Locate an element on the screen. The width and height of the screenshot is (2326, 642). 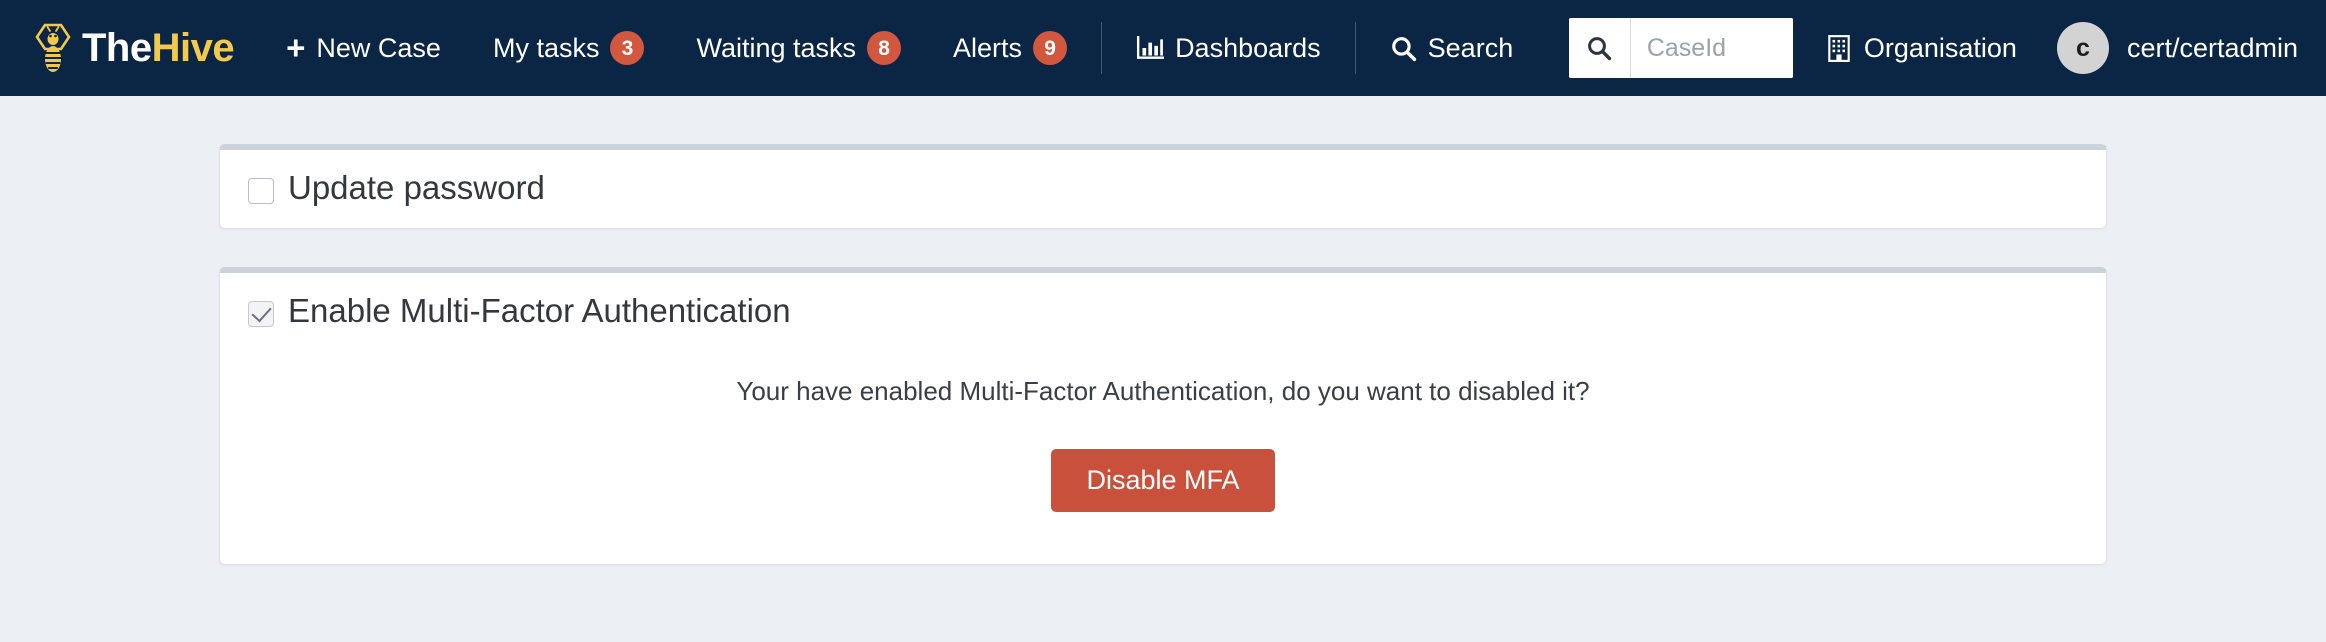
nav-item-waiting-tasks-label: Waiting tasks is located at coordinates (776, 47).